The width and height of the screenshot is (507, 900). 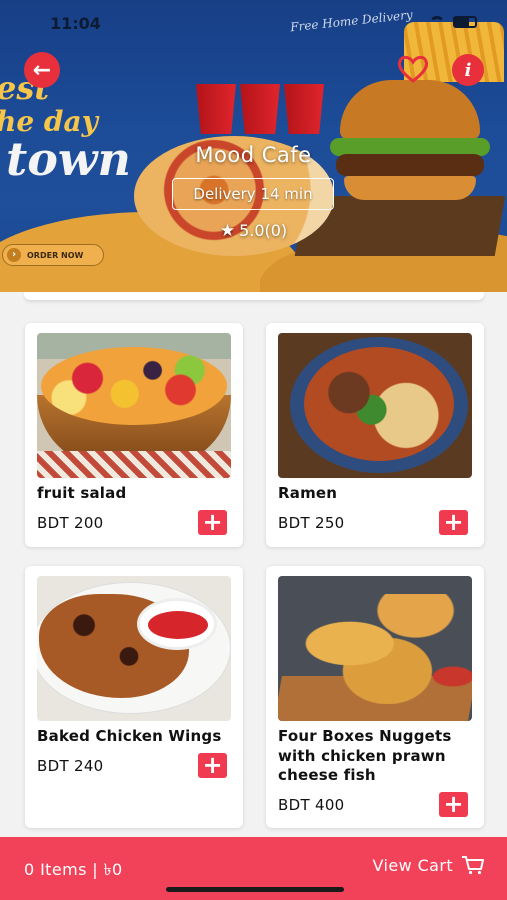 What do you see at coordinates (437, 22) in the screenshot?
I see `wifi-icon` at bounding box center [437, 22].